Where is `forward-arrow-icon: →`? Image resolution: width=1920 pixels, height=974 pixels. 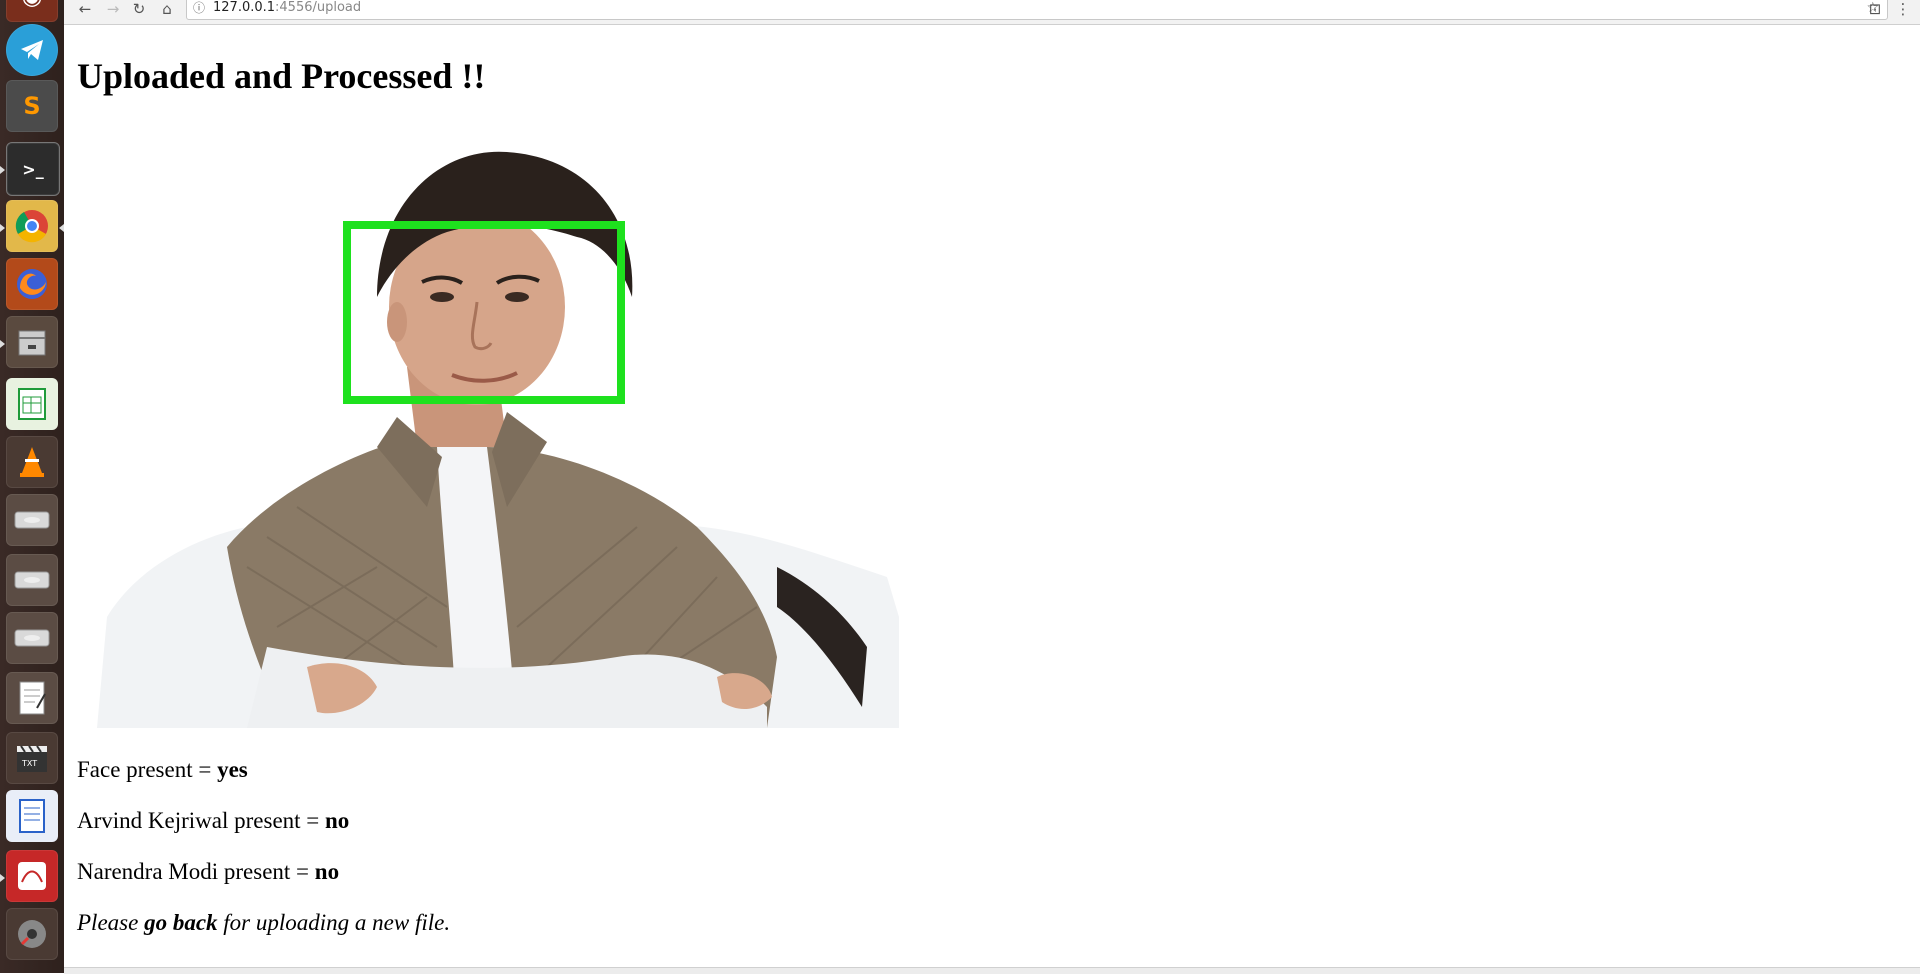 forward-arrow-icon: → is located at coordinates (113, 9).